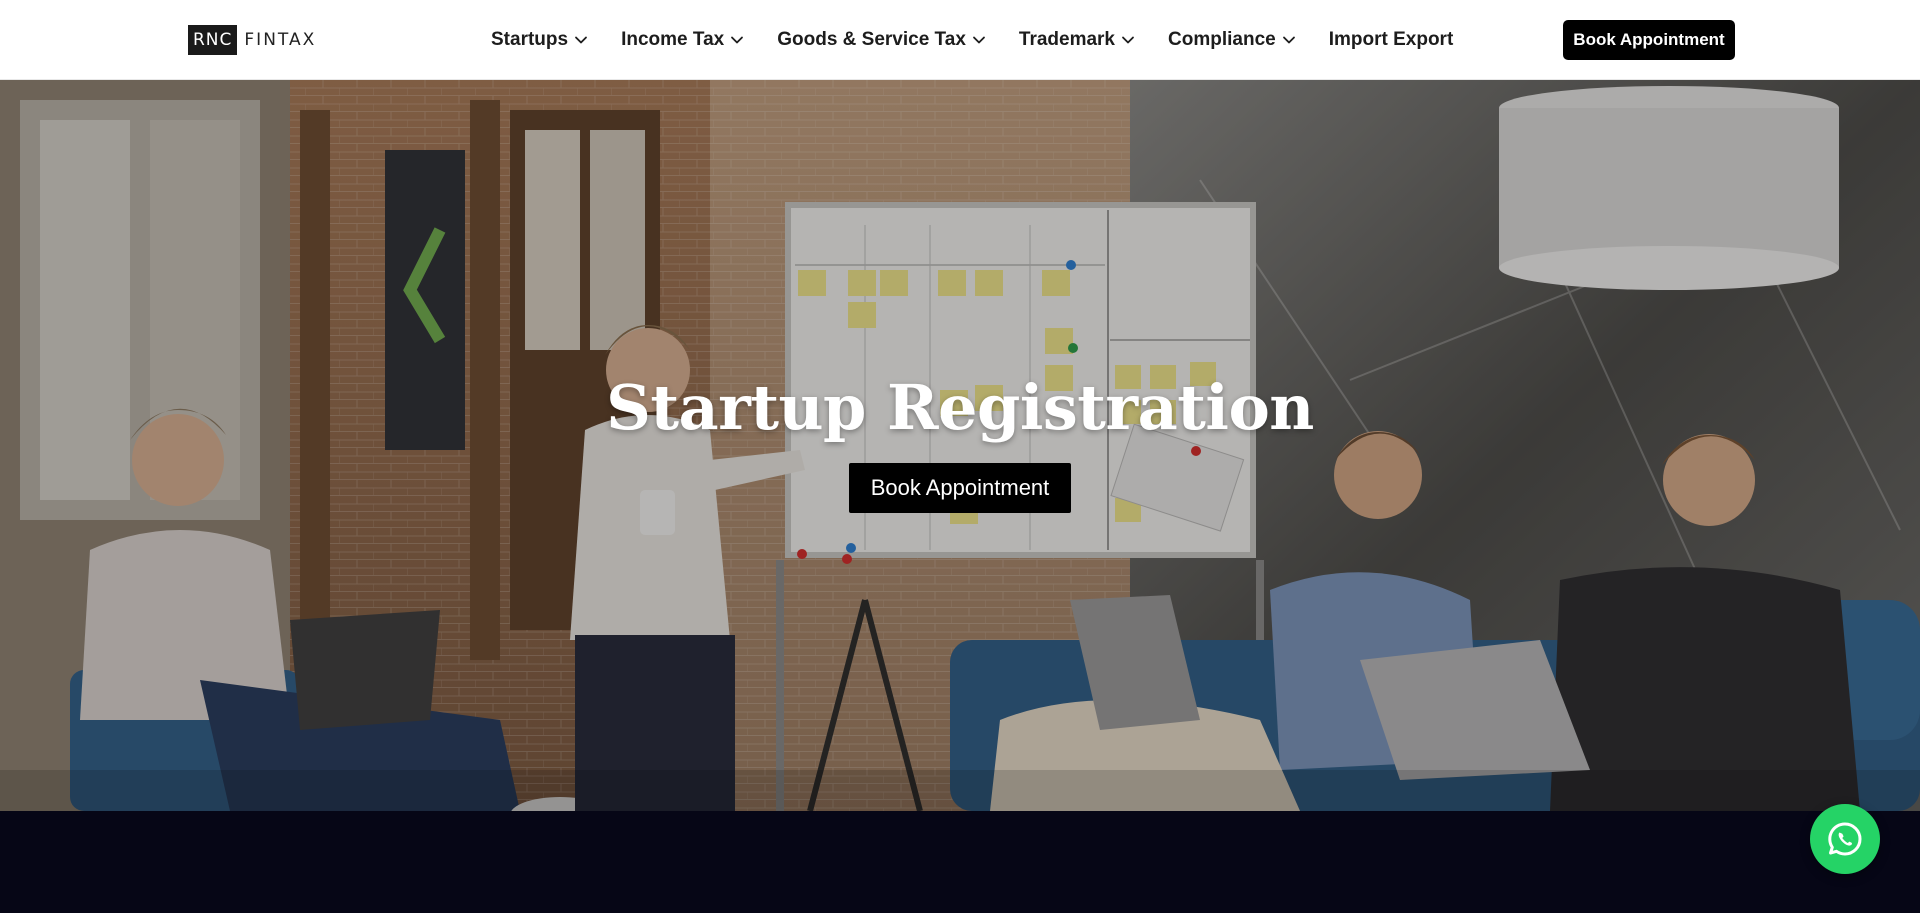 Image resolution: width=1920 pixels, height=913 pixels. Describe the element at coordinates (530, 39) in the screenshot. I see `nav-item-label: Startups` at that location.